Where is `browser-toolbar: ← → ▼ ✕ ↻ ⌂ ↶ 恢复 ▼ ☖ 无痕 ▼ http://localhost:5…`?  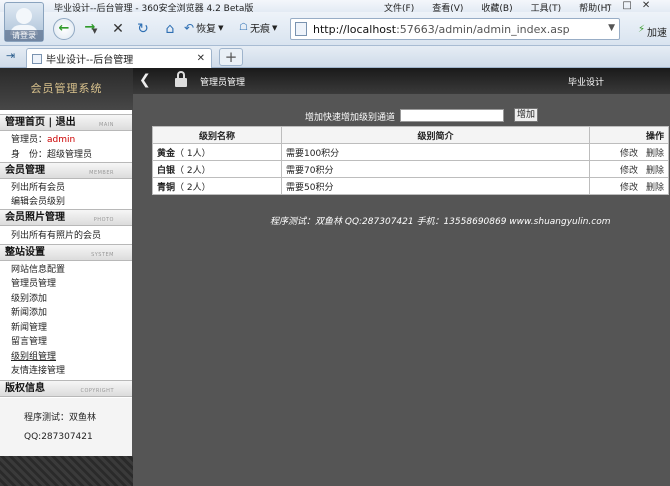
browser-toolbar: ← → ▼ ✕ ↻ ⌂ ↶ 恢复 ▼ ☖ 无痕 ▼ http://localhost:5… is located at coordinates (335, 29).